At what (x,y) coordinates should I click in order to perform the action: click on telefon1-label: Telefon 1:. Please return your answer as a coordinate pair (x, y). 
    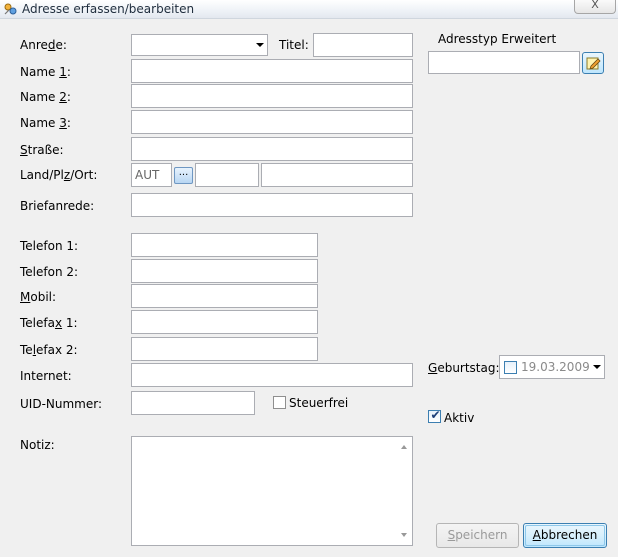
    Looking at the image, I should click on (49, 246).